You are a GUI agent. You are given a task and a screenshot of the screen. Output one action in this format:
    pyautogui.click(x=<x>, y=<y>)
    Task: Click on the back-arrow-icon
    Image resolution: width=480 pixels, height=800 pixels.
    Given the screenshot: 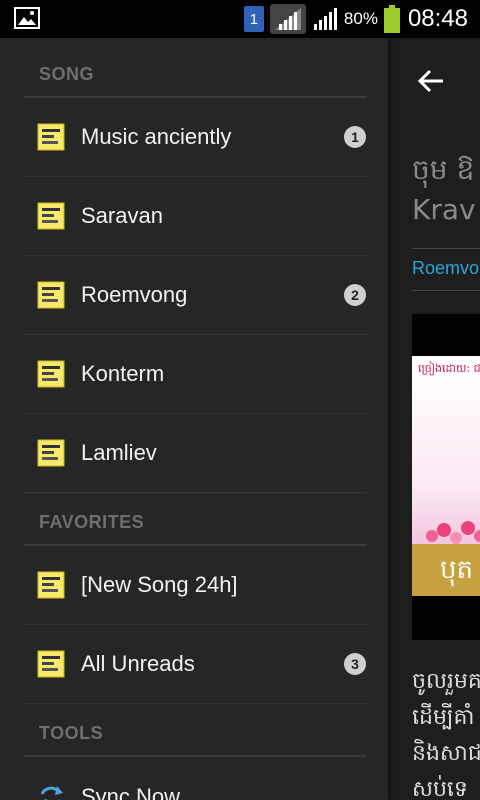 What is the action you would take?
    pyautogui.click(x=431, y=81)
    